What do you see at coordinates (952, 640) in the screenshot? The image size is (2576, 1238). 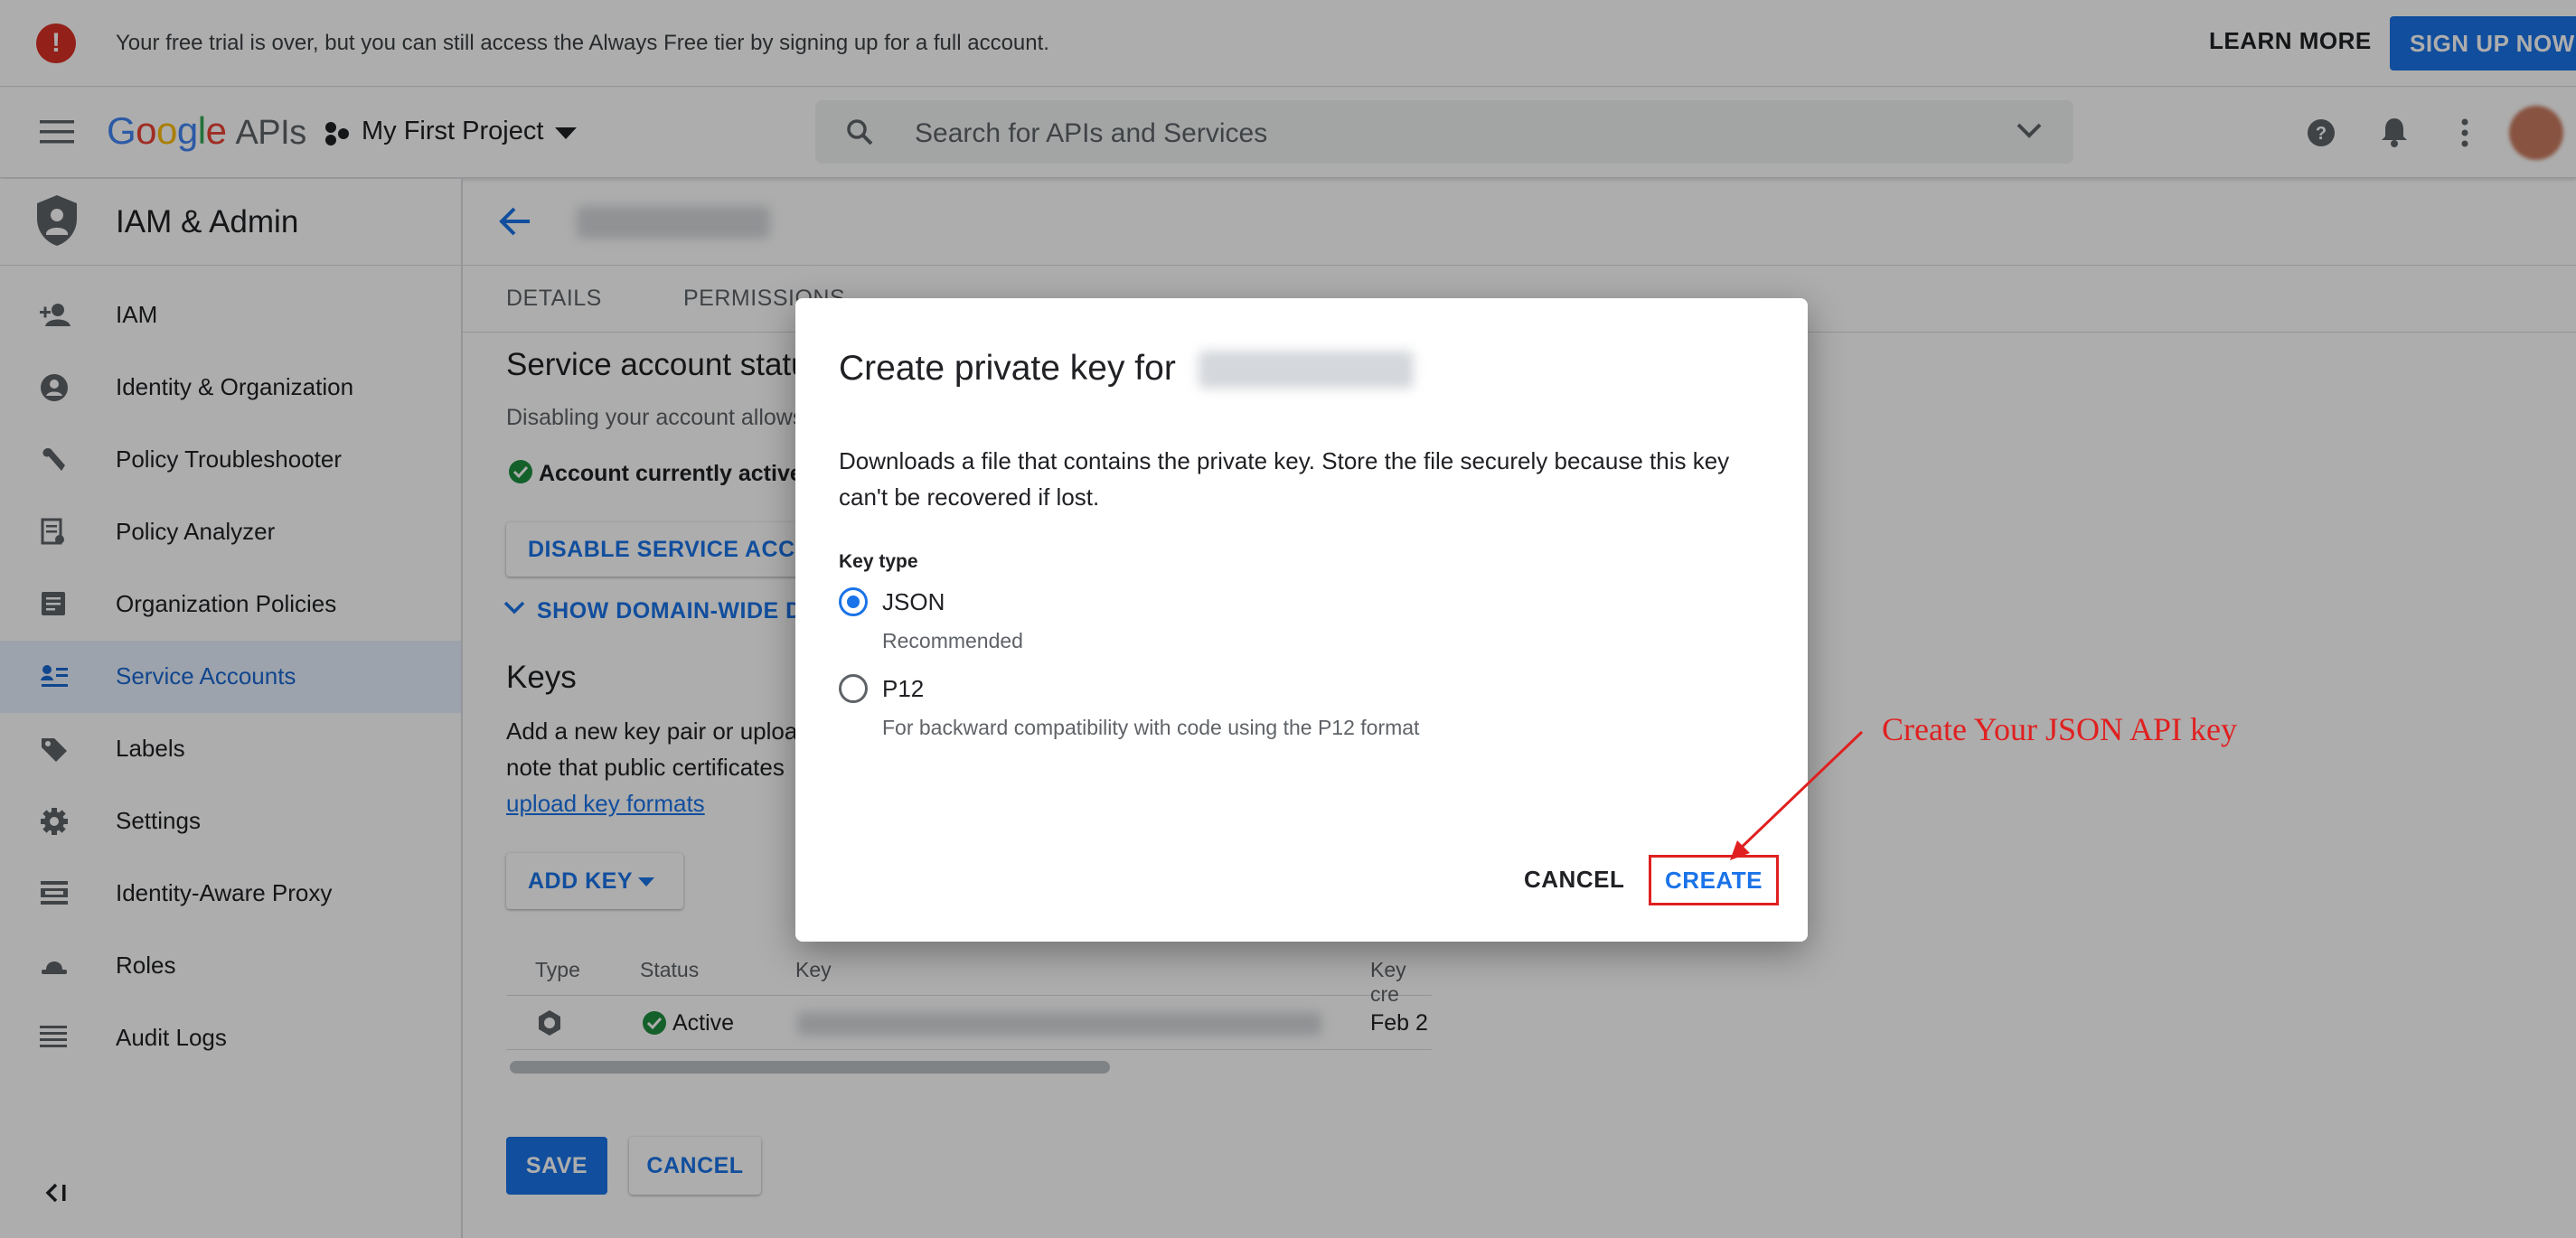 I see `json-option-sub: Recommended` at bounding box center [952, 640].